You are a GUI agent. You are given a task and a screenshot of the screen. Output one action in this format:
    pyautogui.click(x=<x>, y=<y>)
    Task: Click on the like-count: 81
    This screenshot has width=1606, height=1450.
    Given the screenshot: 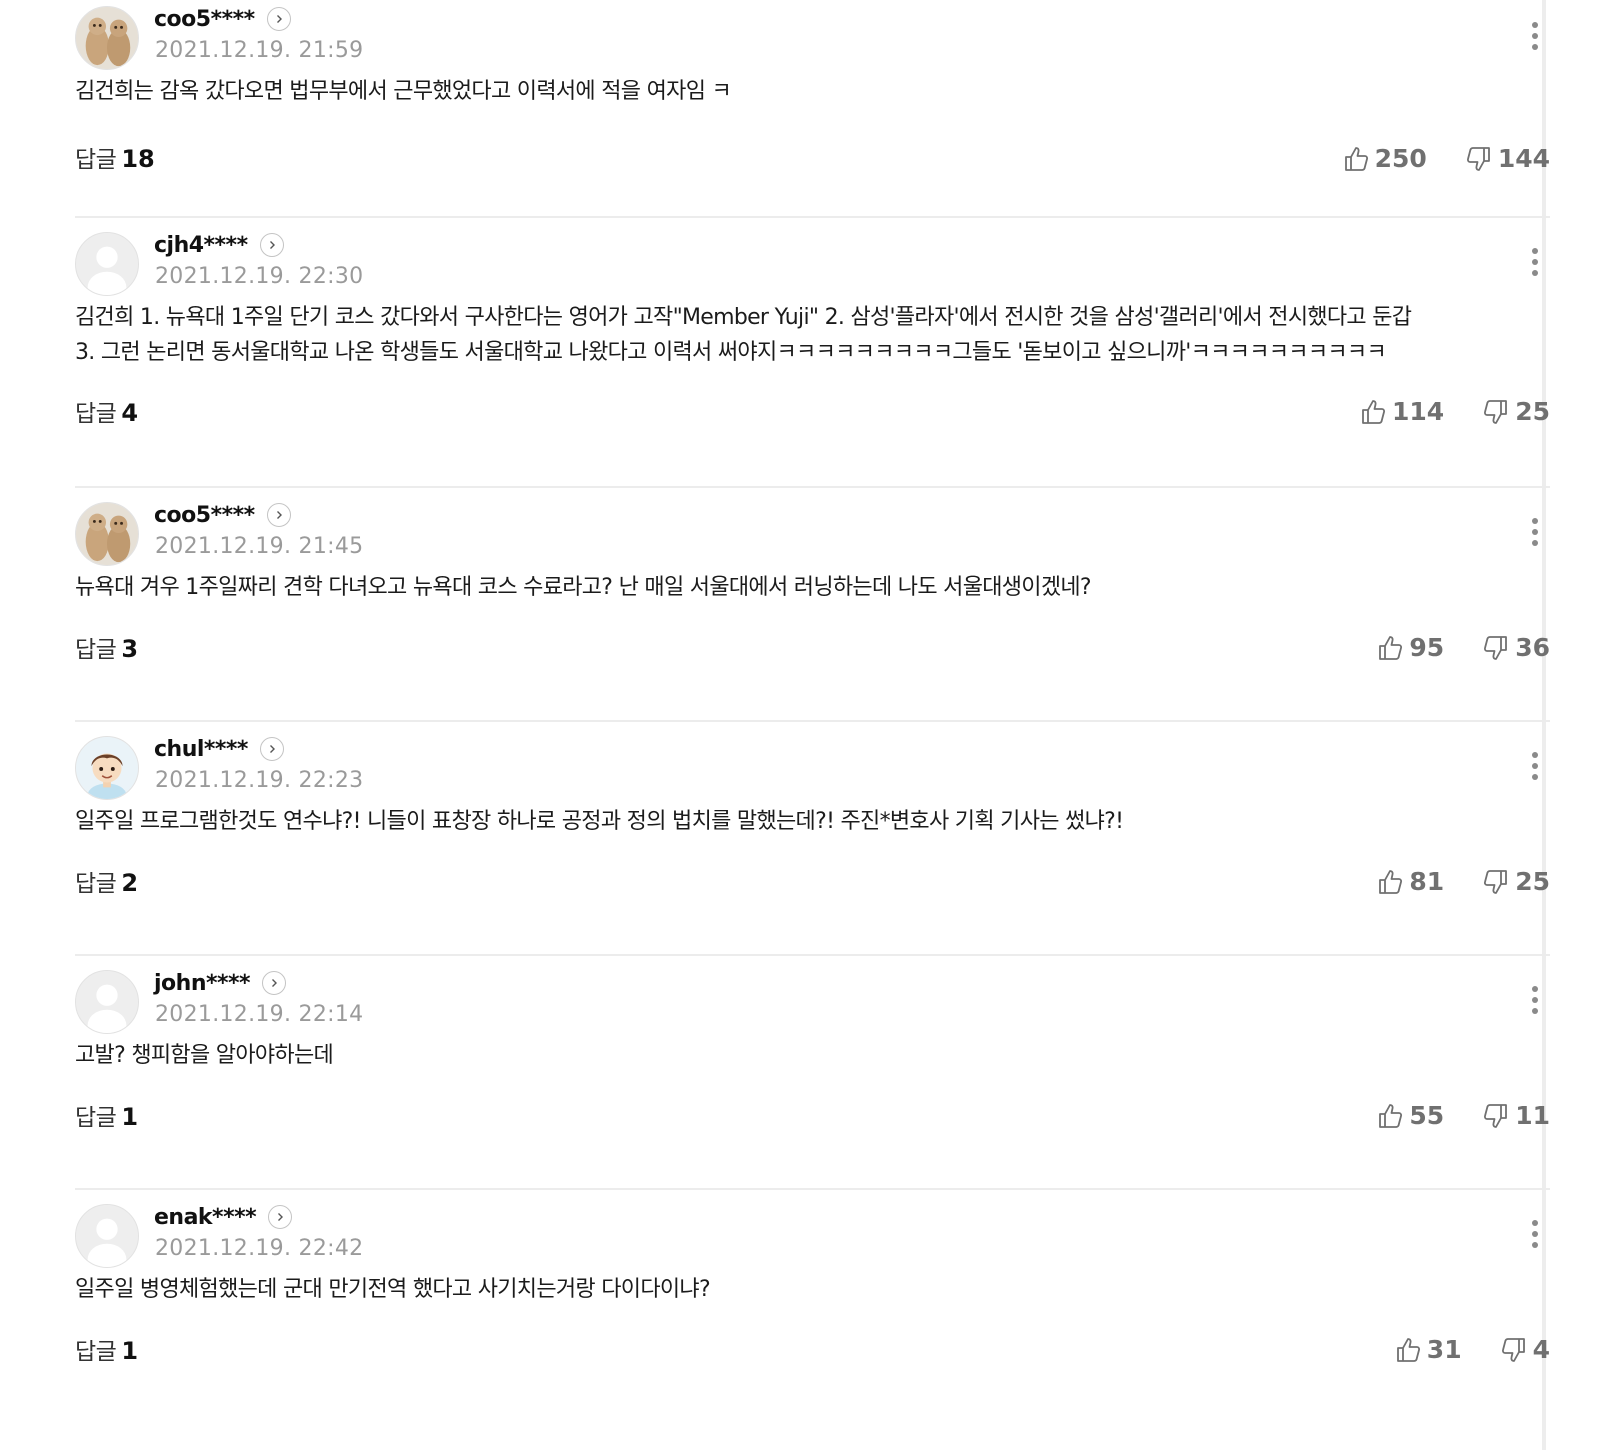 What is the action you would take?
    pyautogui.click(x=1427, y=881)
    